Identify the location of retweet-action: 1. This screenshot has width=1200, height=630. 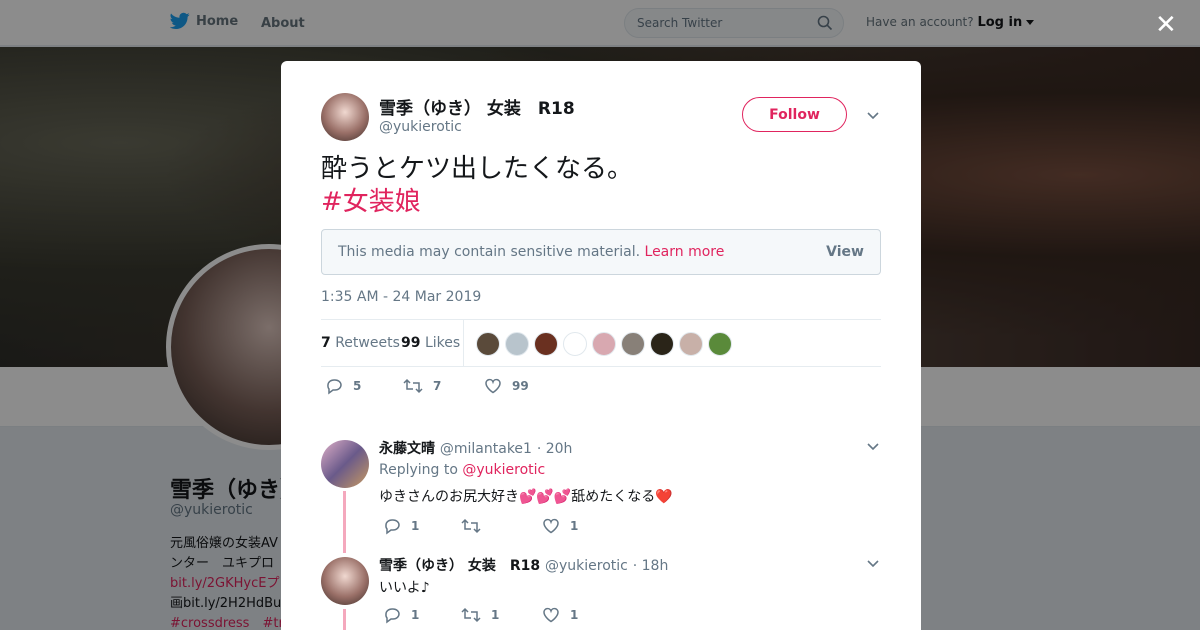
(480, 615).